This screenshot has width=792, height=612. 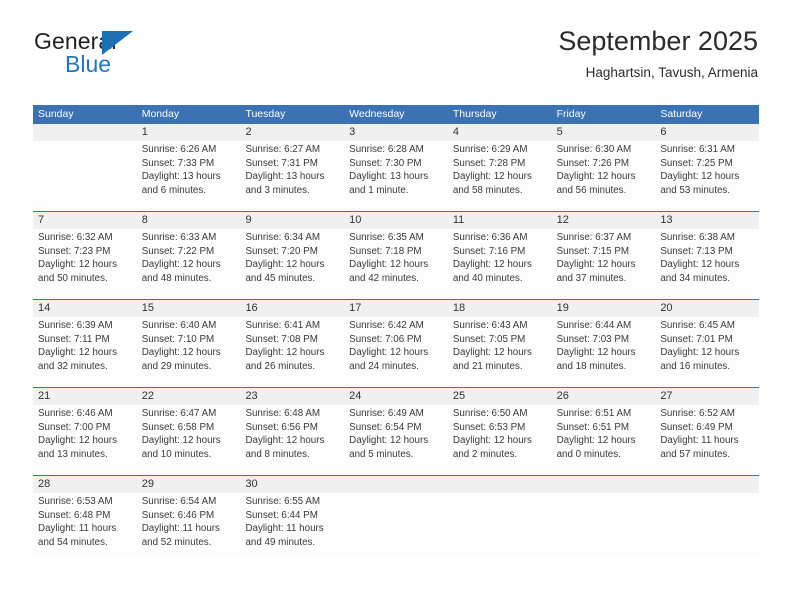 I want to click on day-detail-line: and 21 minutes., so click(x=487, y=366).